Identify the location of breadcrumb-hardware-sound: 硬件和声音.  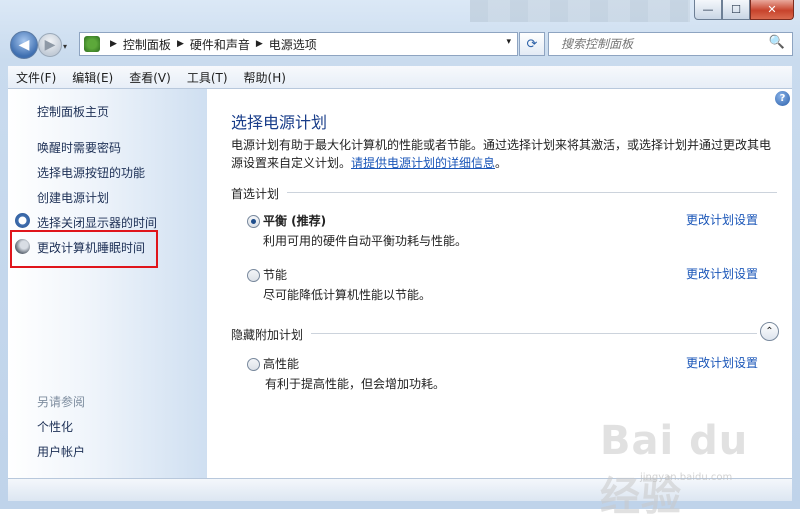
(220, 44).